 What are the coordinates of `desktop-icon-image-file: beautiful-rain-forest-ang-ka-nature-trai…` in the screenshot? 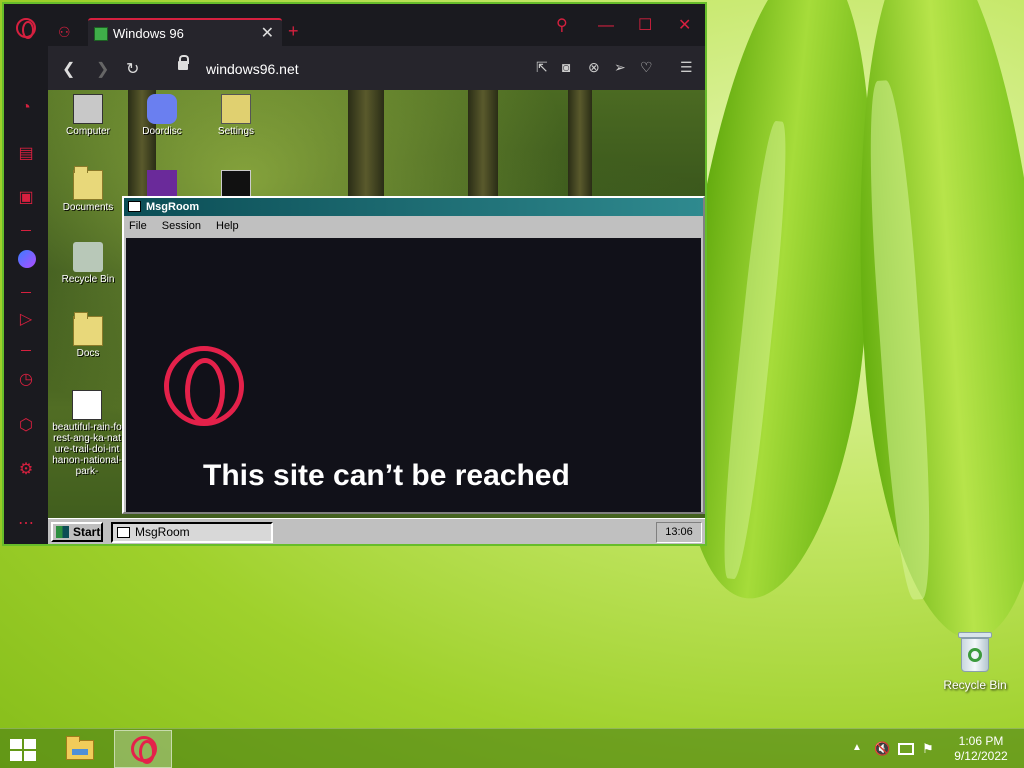 It's located at (87, 433).